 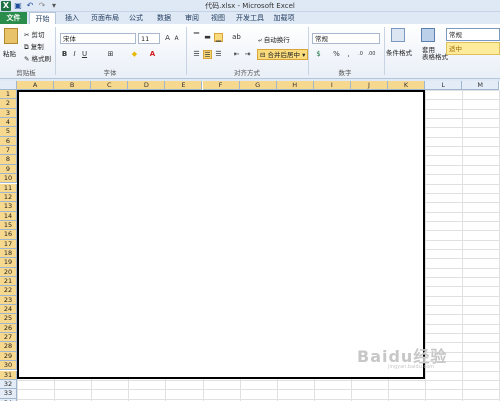 I want to click on merge-icon: ⊟, so click(x=263, y=55).